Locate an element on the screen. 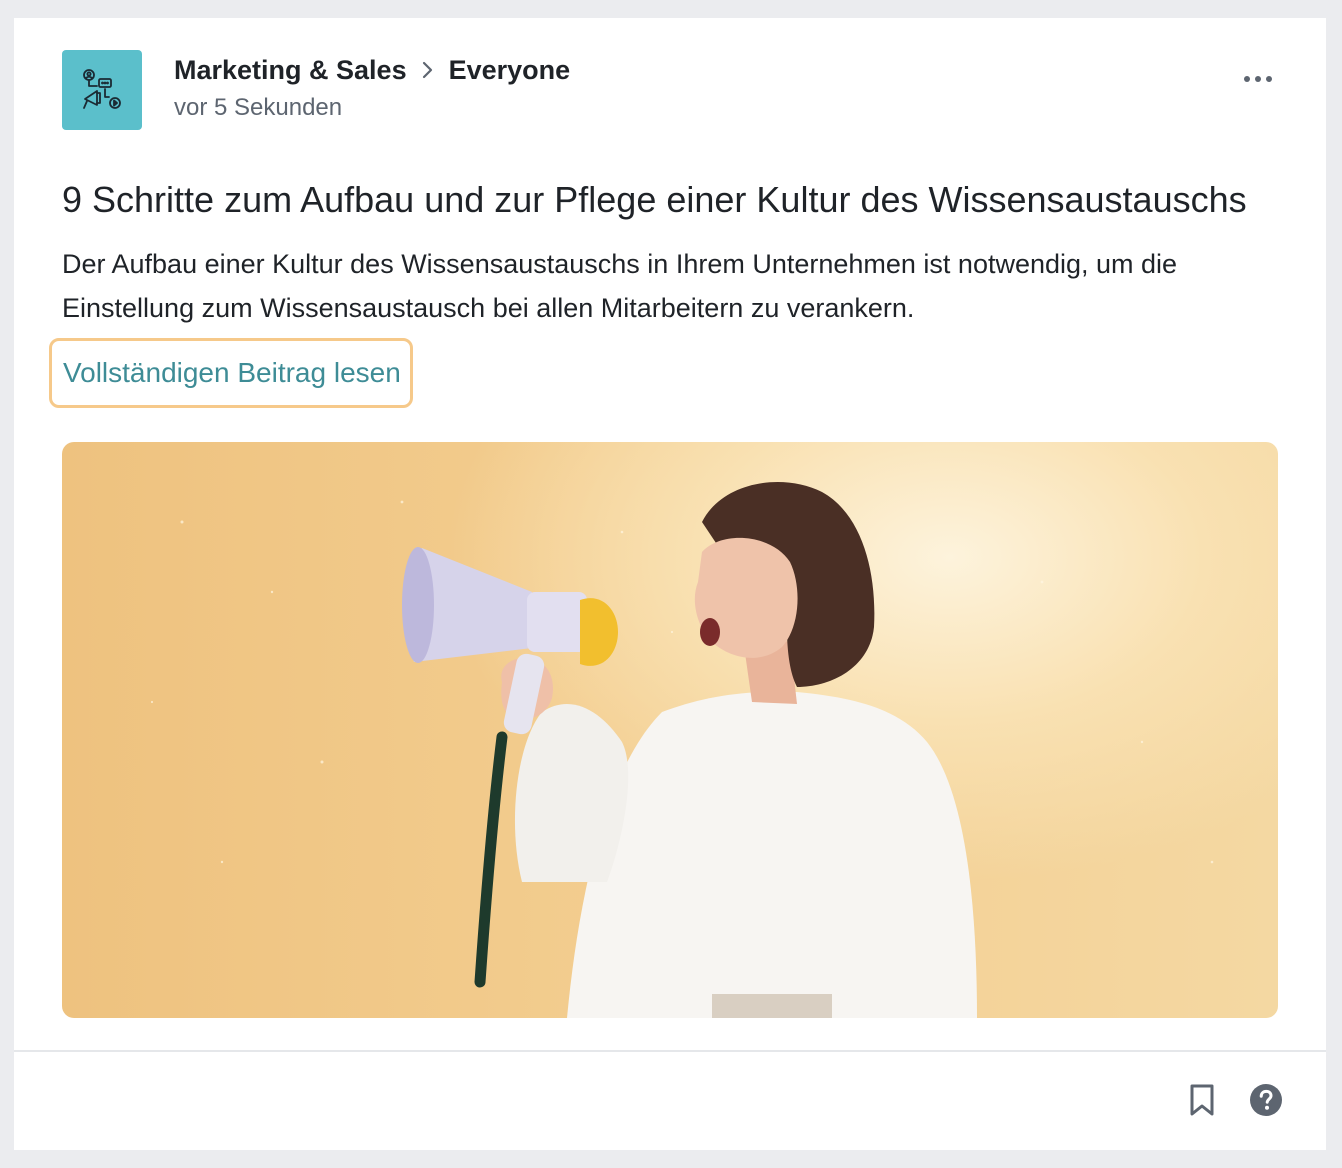  breadcrumb: Marketing & Sales Everyone is located at coordinates (372, 70).